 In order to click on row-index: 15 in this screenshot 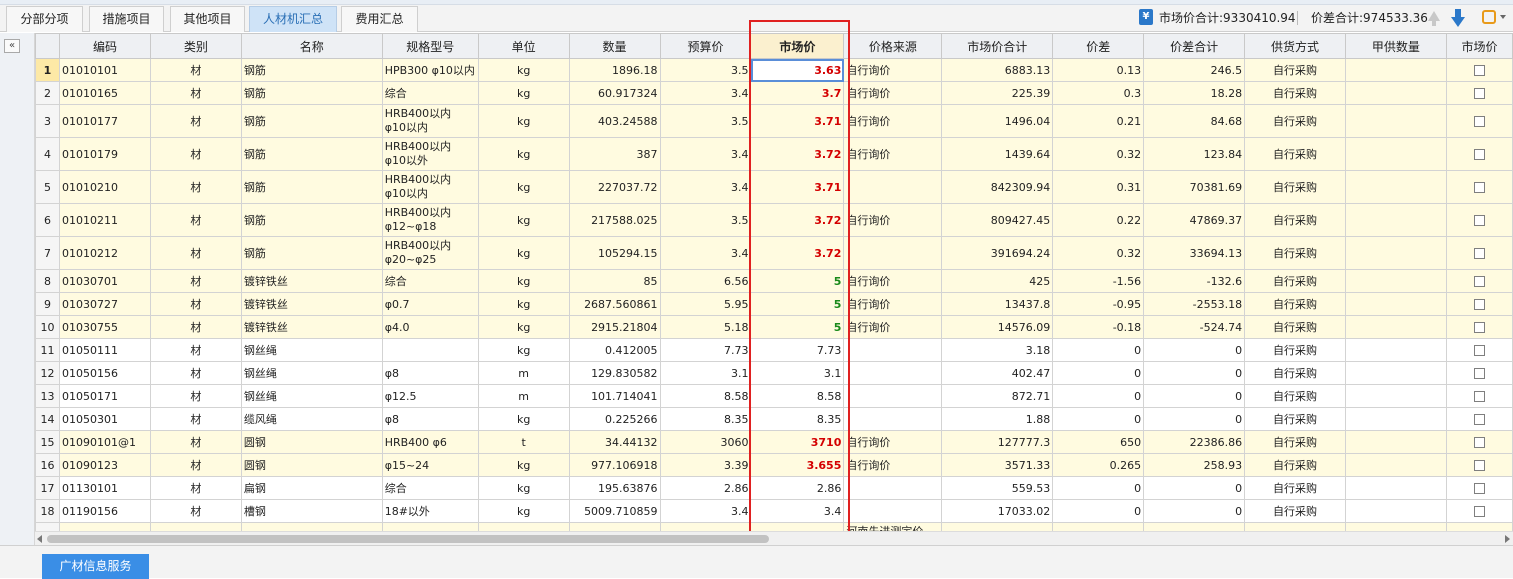, I will do `click(47, 442)`.